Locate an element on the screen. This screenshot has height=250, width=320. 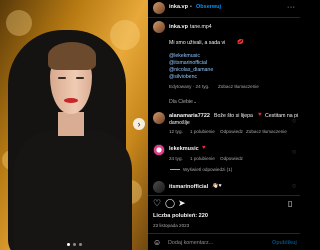
mention: @lekekmusic is located at coordinates (184, 56).